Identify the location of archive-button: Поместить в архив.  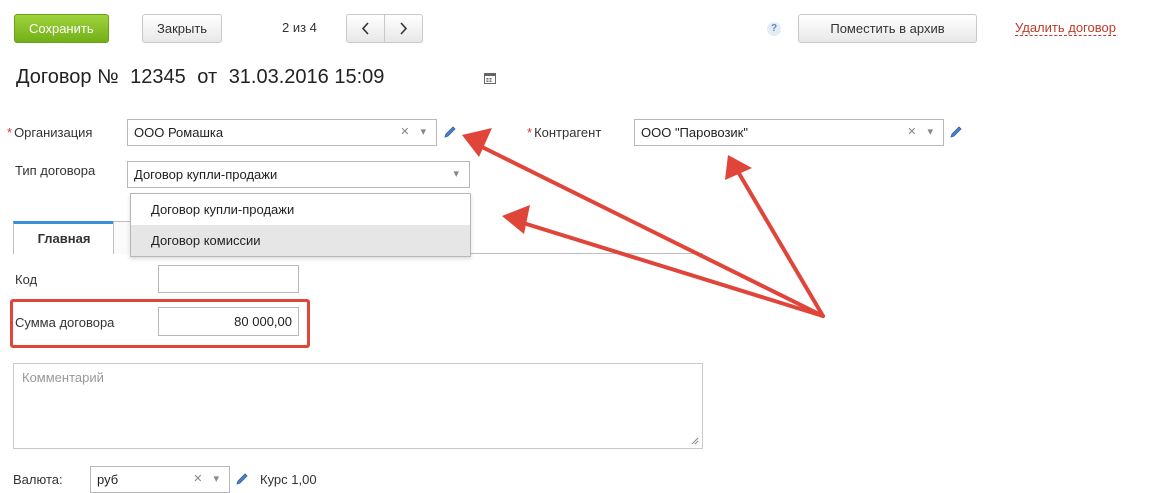
(887, 28).